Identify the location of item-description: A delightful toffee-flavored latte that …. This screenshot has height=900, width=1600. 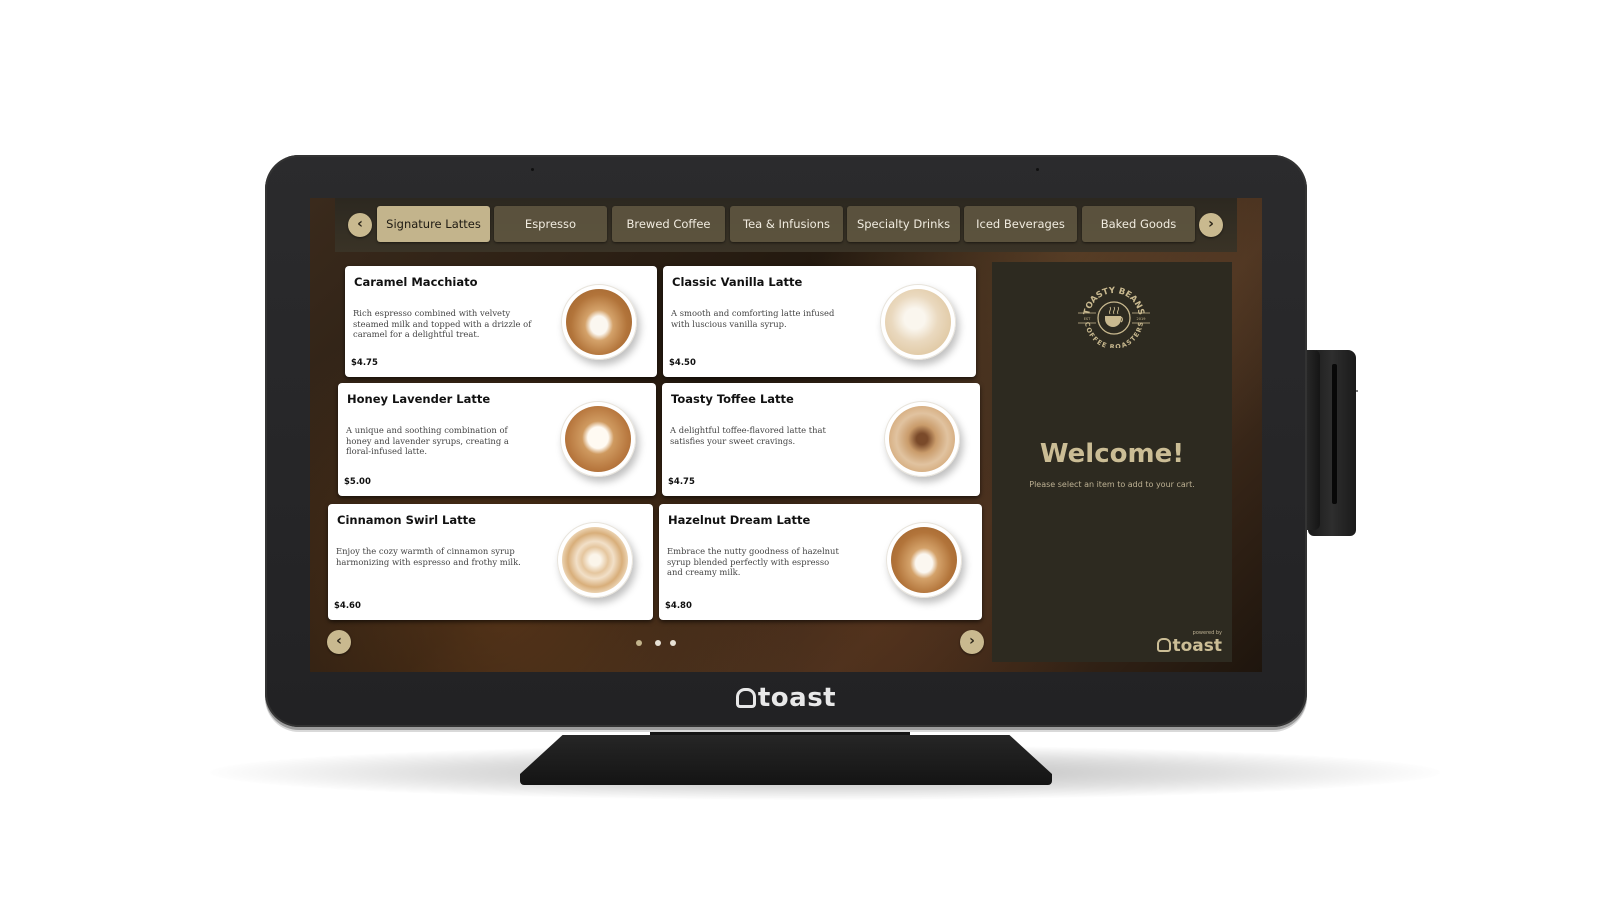
(748, 435).